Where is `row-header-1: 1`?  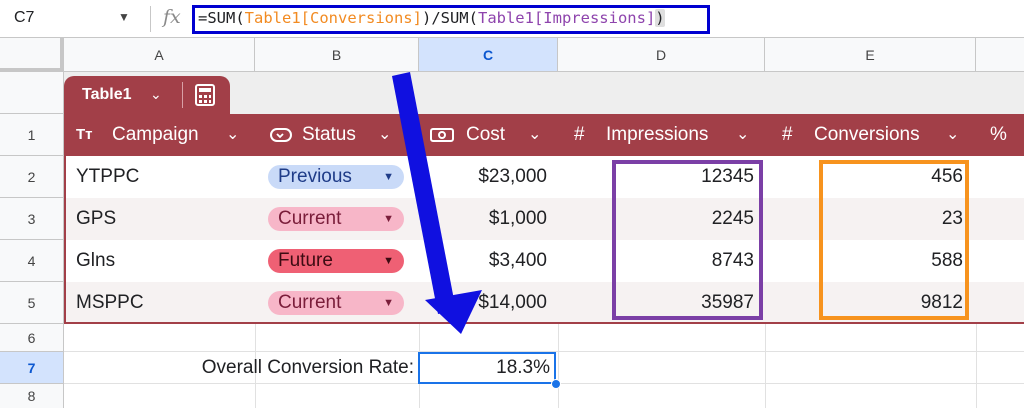
row-header-1: 1 is located at coordinates (32, 135).